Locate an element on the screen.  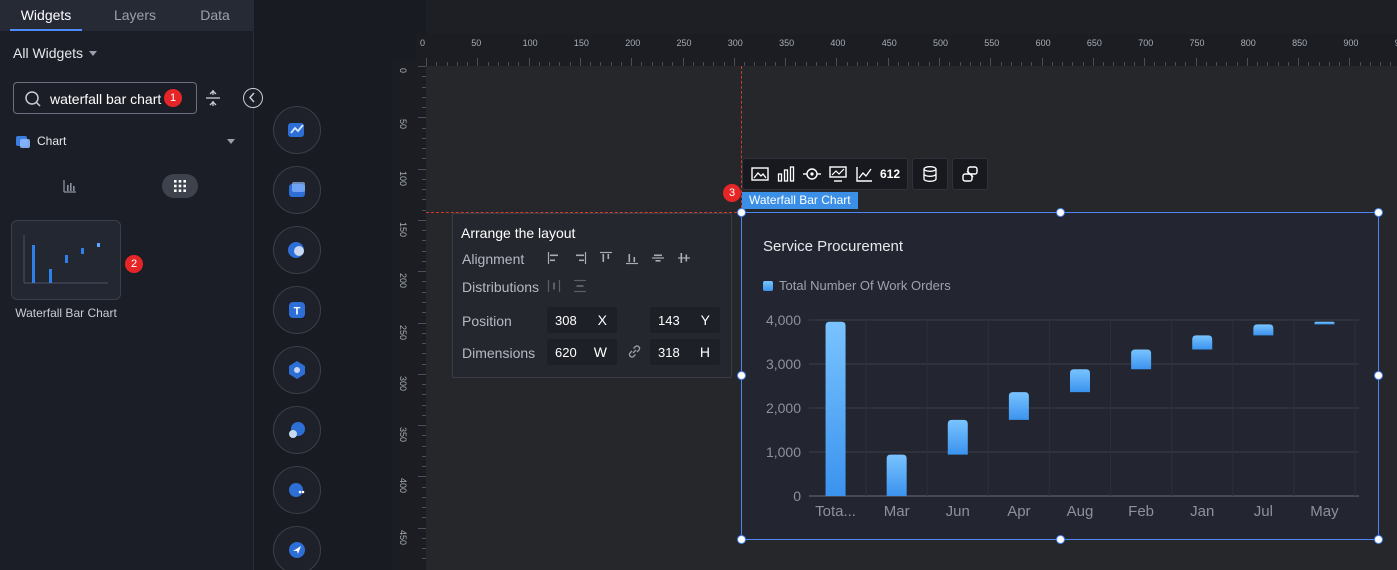
resize-handle-top-left is located at coordinates (741, 212).